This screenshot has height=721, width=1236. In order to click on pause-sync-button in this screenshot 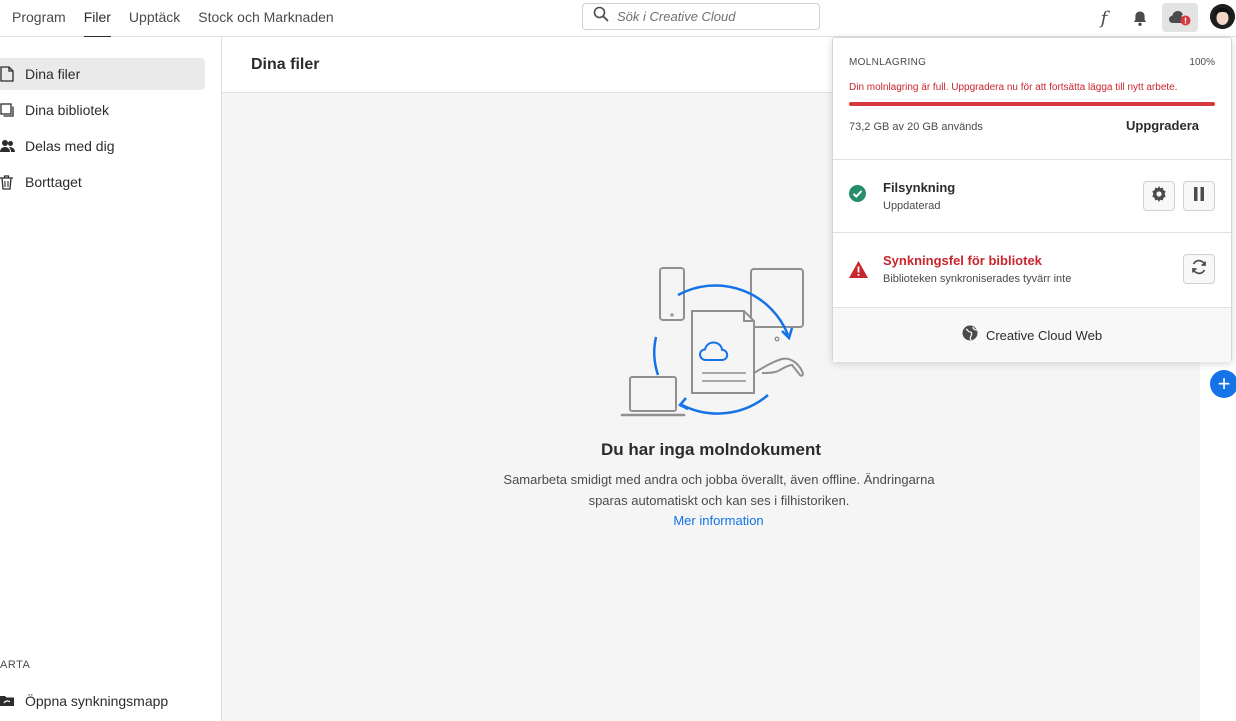, I will do `click(1199, 196)`.